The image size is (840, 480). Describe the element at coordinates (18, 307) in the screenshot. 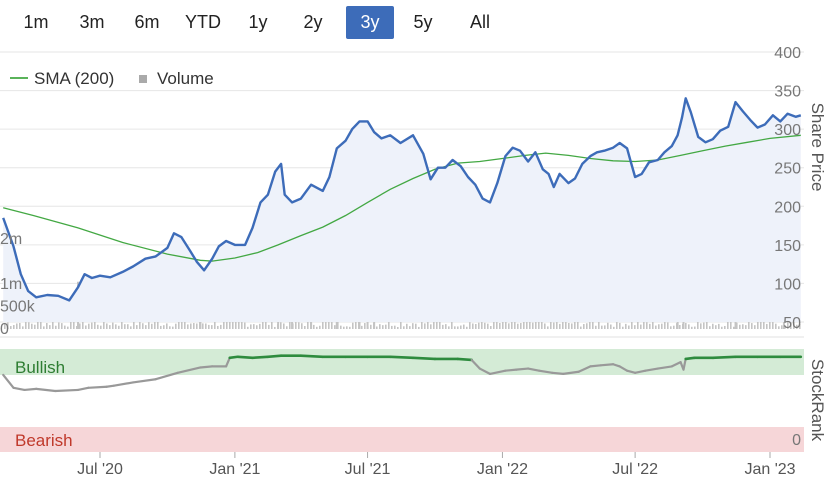

I see `volume-tick-500k: 500k` at that location.